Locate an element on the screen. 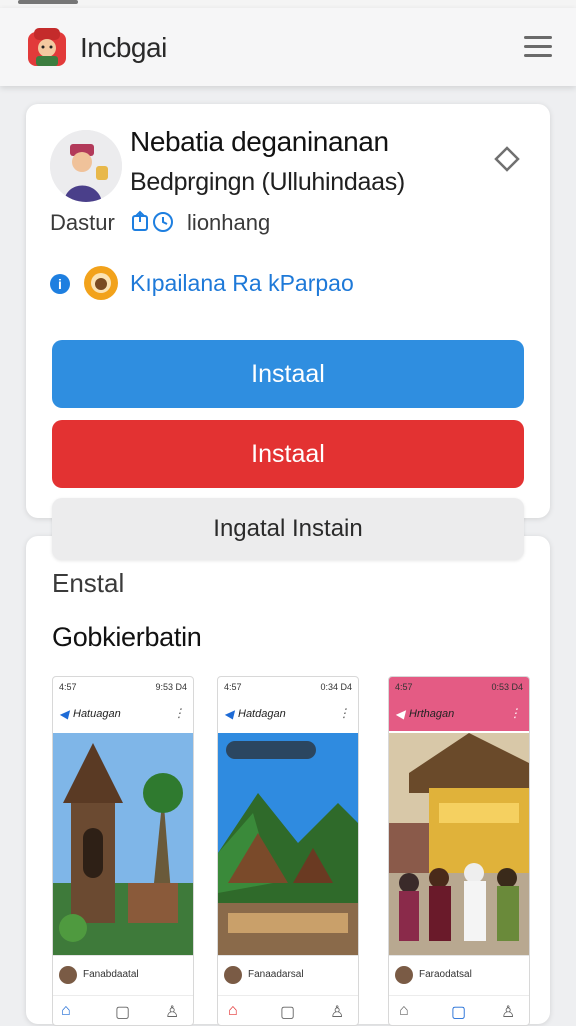 The height and width of the screenshot is (1026, 576). screenshot-status-bar: 4:57 0:34 D4 is located at coordinates (288, 687).